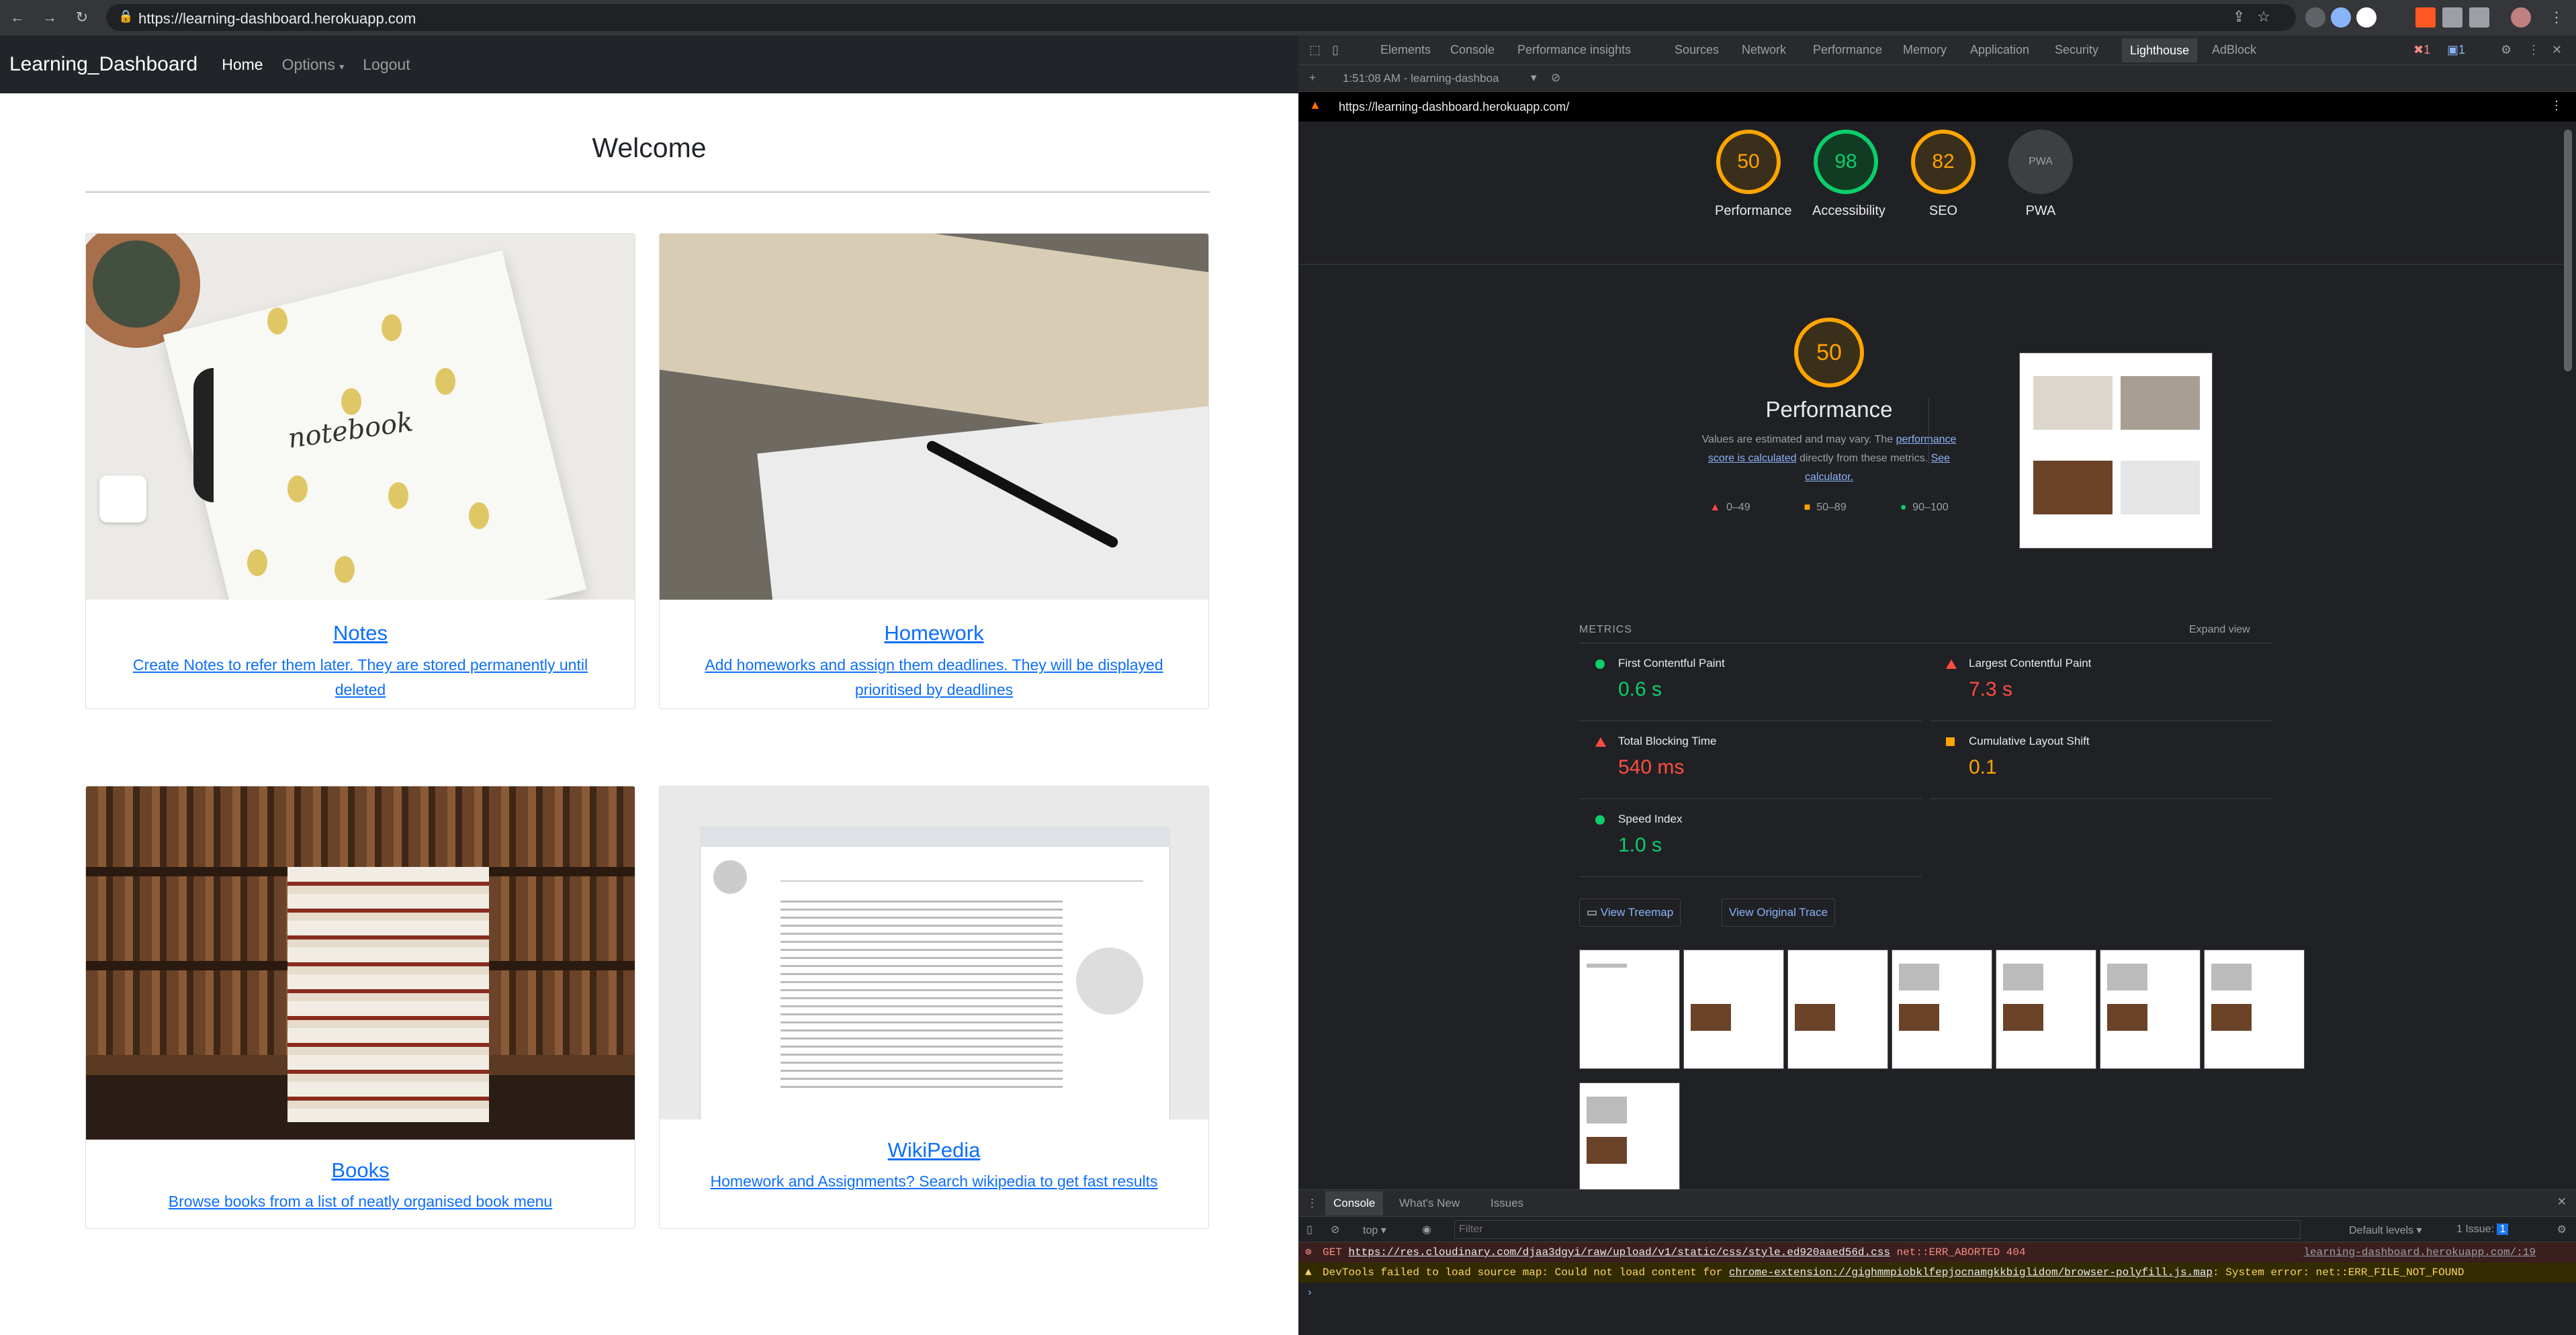 The image size is (2576, 1335). Describe the element at coordinates (2562, 1229) in the screenshot. I see `console-settings-gear-icon: ⚙` at that location.